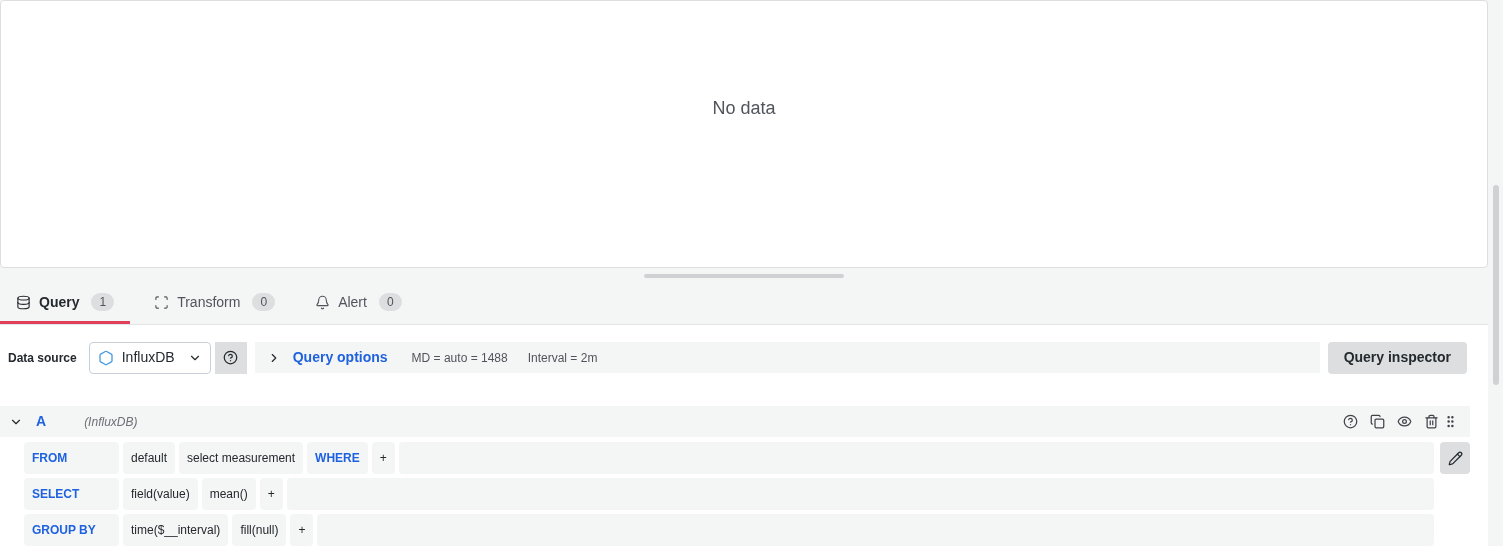 This screenshot has height=546, width=1503. What do you see at coordinates (23, 302) in the screenshot?
I see `database-icon` at bounding box center [23, 302].